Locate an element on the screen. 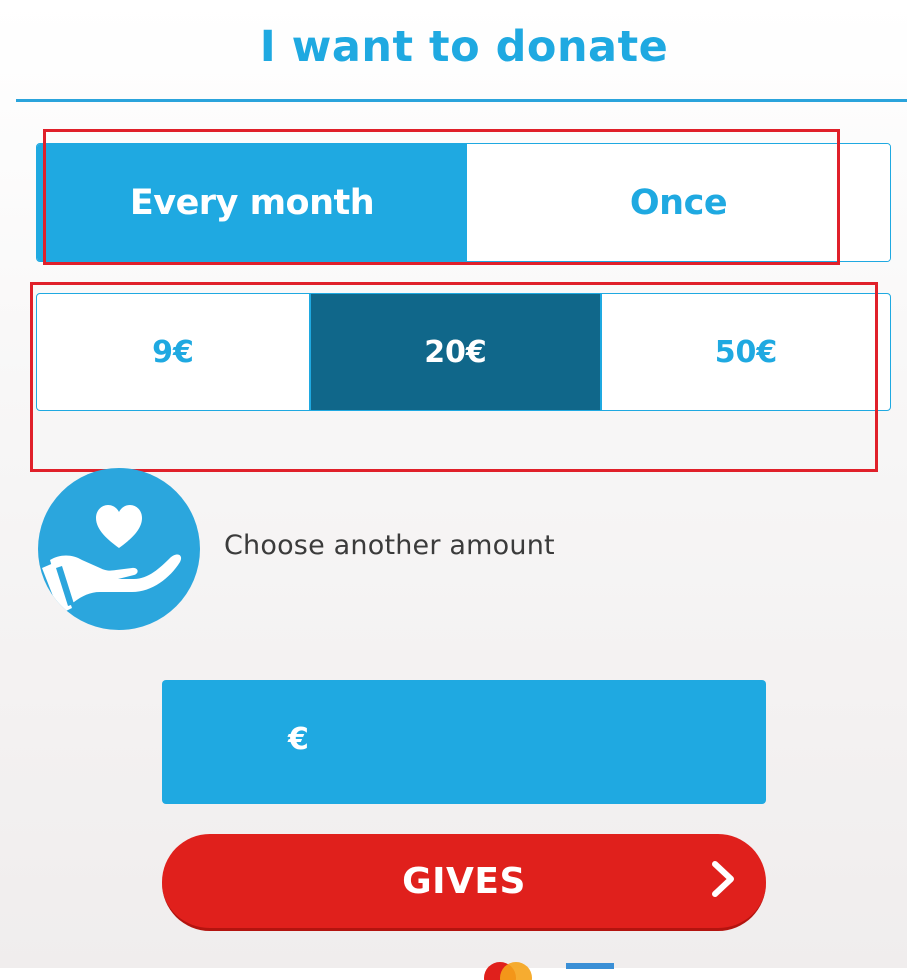  amex-icon is located at coordinates (590, 966).